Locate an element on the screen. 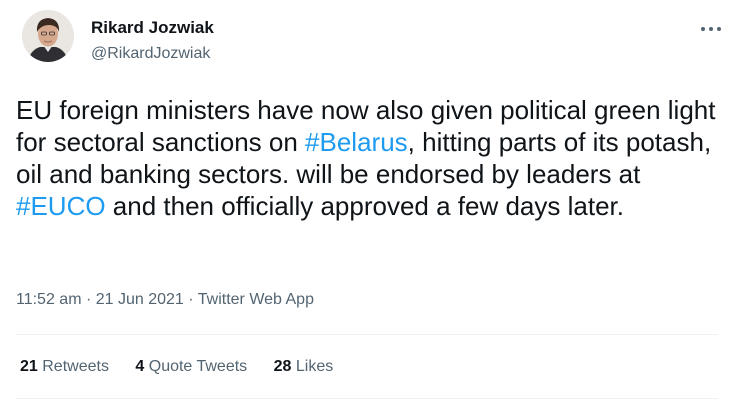 The height and width of the screenshot is (400, 737). hashtag-link-belarus: #Belarus is located at coordinates (356, 142).